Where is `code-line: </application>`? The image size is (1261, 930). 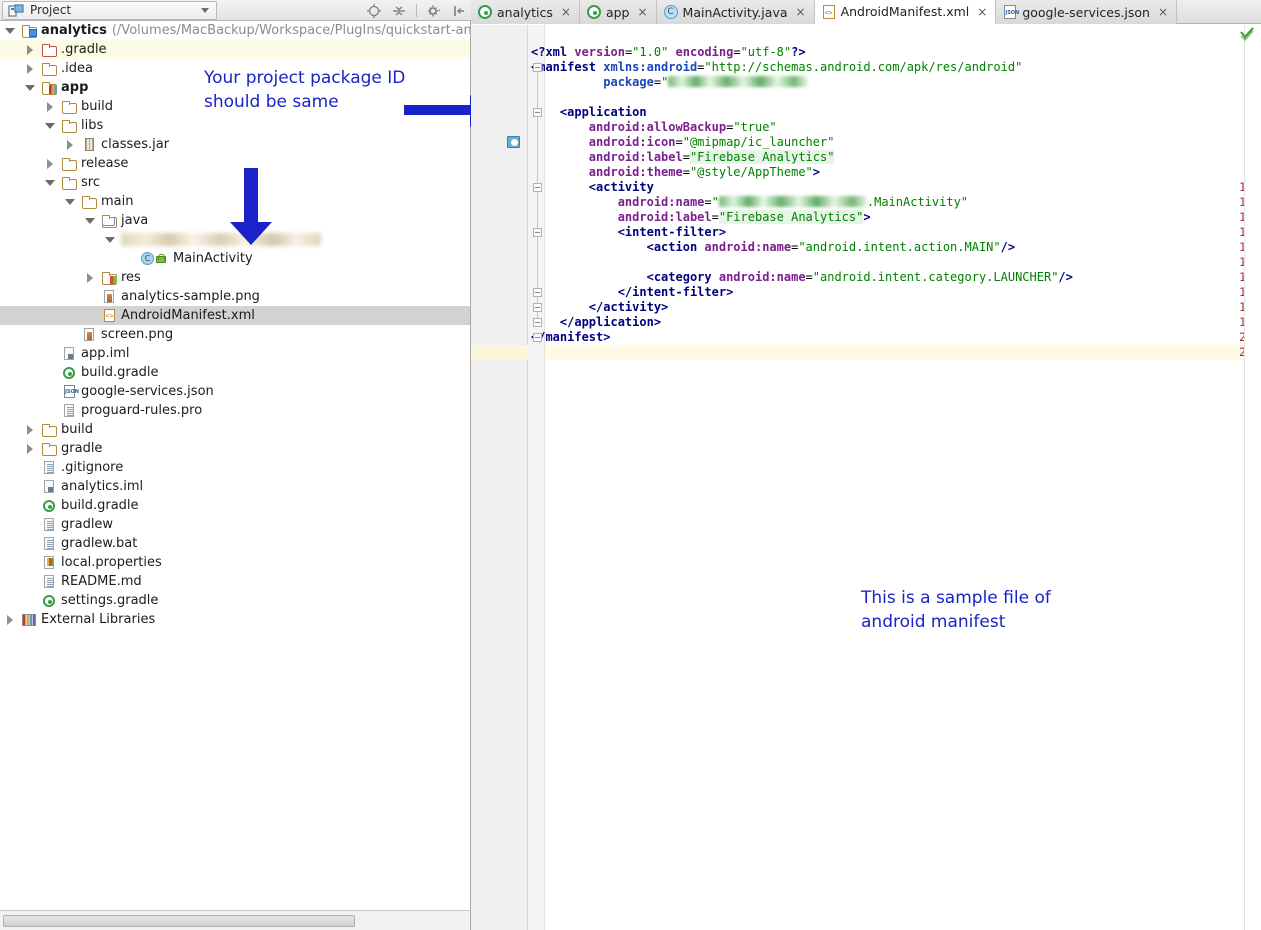 code-line: </application> is located at coordinates (596, 322).